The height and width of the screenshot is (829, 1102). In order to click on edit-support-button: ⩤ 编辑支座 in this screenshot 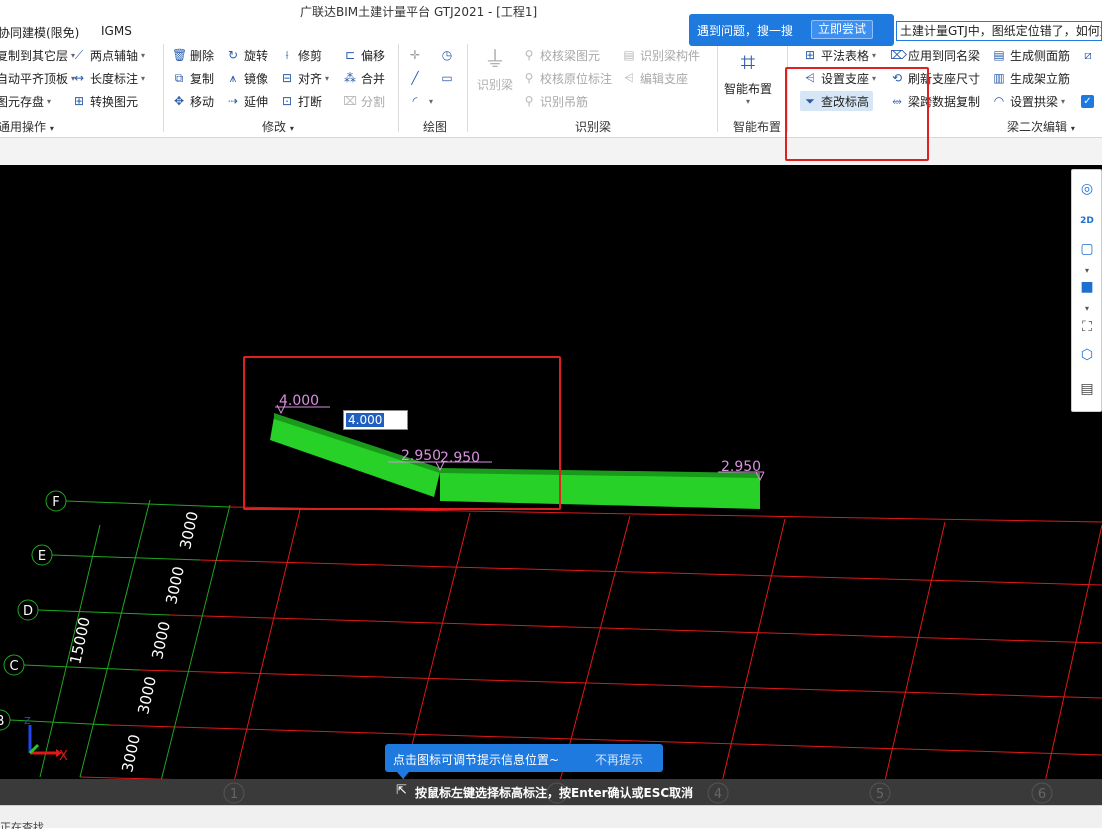, I will do `click(655, 78)`.